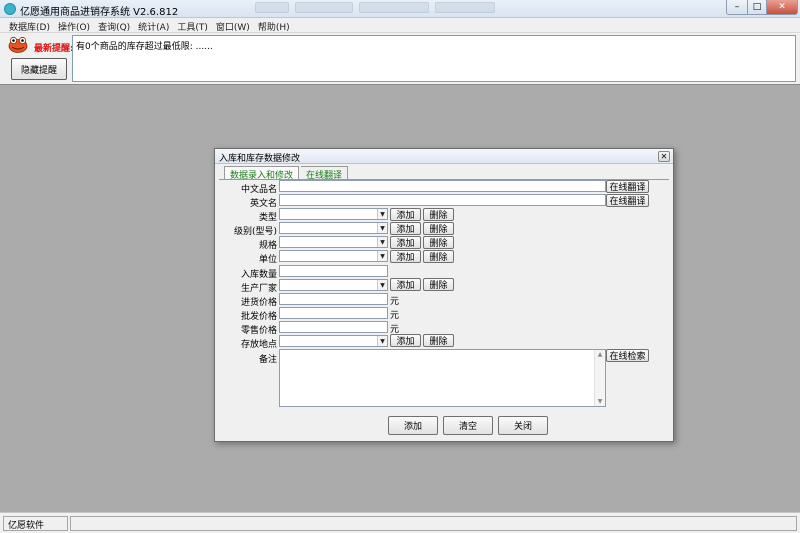 The height and width of the screenshot is (533, 800). I want to click on label-en-name: 英文名, so click(263, 204).